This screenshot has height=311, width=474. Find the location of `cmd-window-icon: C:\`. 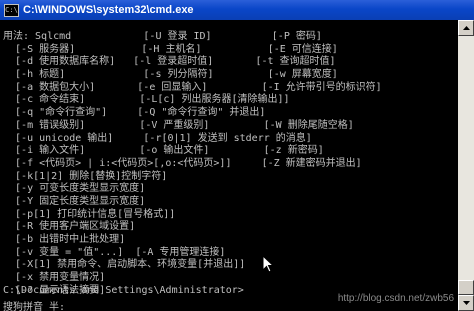

cmd-window-icon: C:\ is located at coordinates (11, 10).